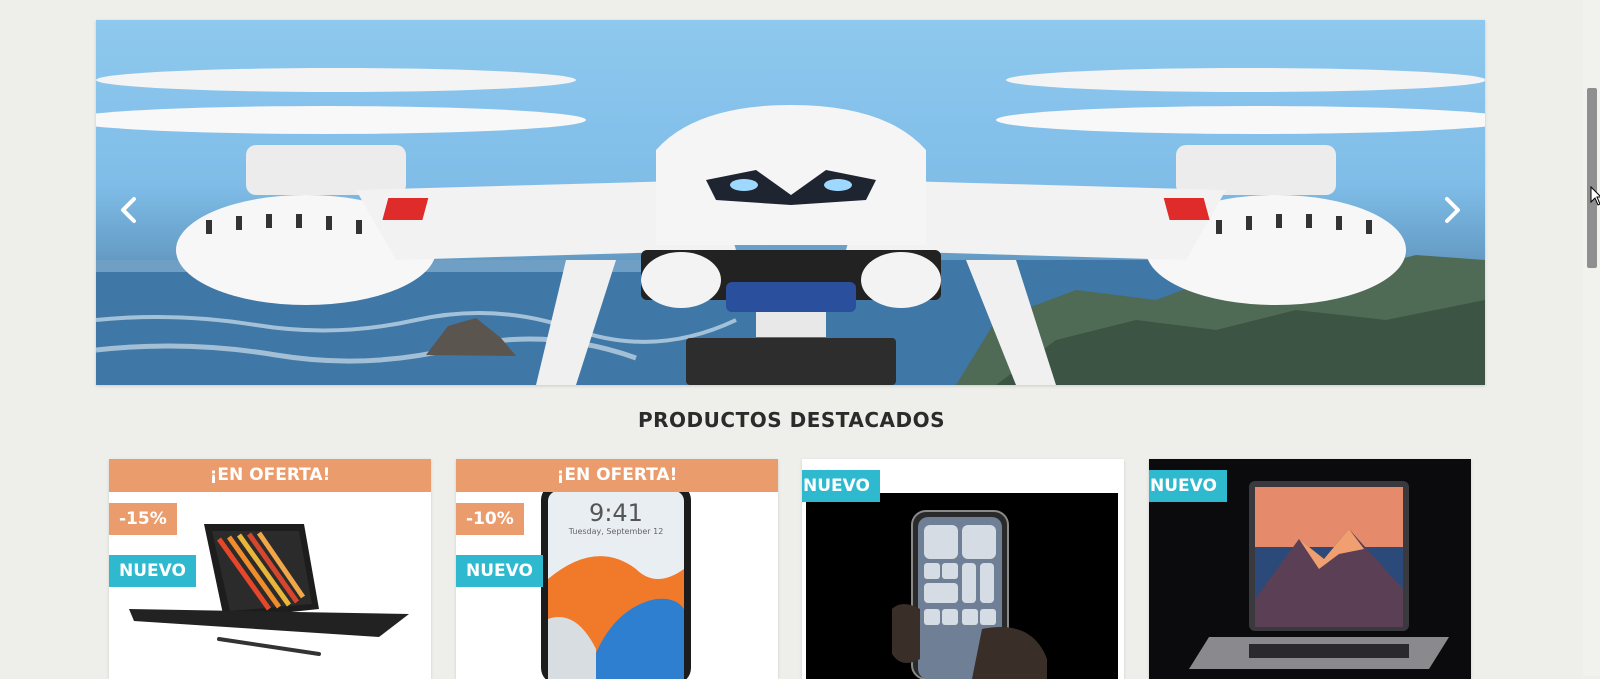 This screenshot has height=679, width=1600. What do you see at coordinates (616, 531) in the screenshot?
I see `lockscreen-date: Tuesday, September 12` at bounding box center [616, 531].